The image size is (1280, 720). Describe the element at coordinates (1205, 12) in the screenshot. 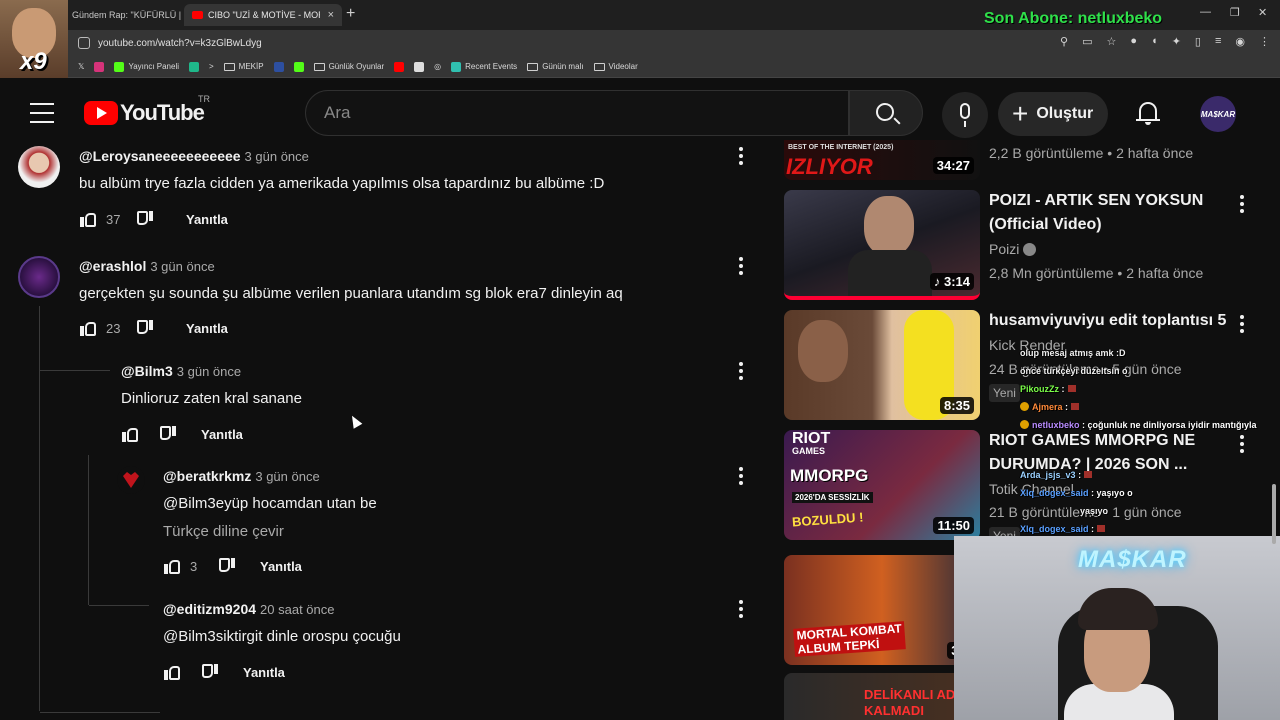

I see `minimize-icon: —` at that location.